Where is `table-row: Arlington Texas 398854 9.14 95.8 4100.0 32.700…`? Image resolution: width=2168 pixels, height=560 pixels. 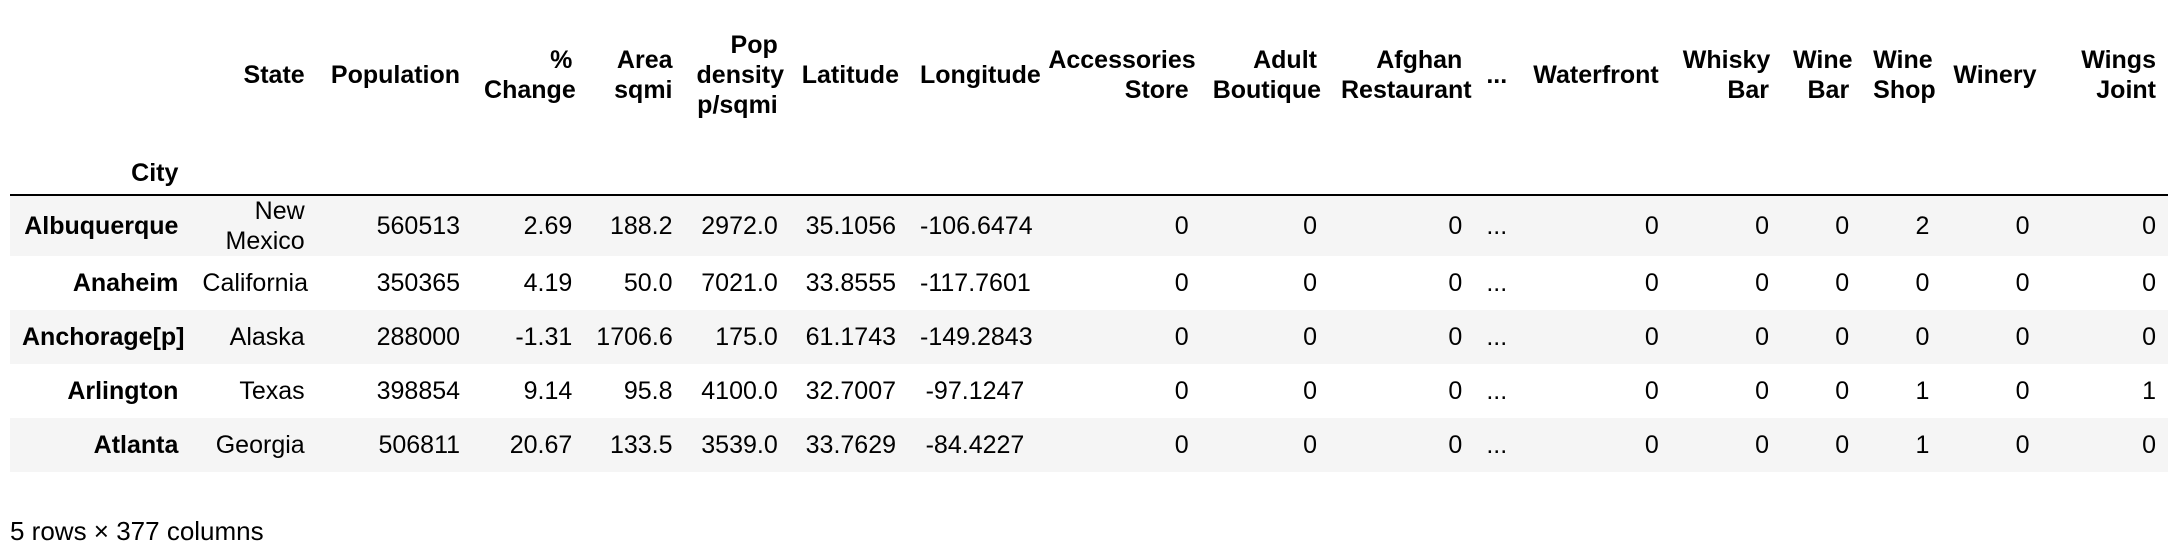
table-row: Arlington Texas 398854 9.14 95.8 4100.0 32.700… is located at coordinates (1089, 391).